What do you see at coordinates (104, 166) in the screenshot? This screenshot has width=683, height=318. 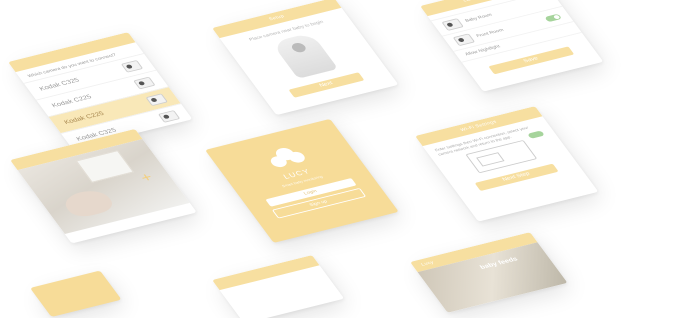 I see `window-shape` at bounding box center [104, 166].